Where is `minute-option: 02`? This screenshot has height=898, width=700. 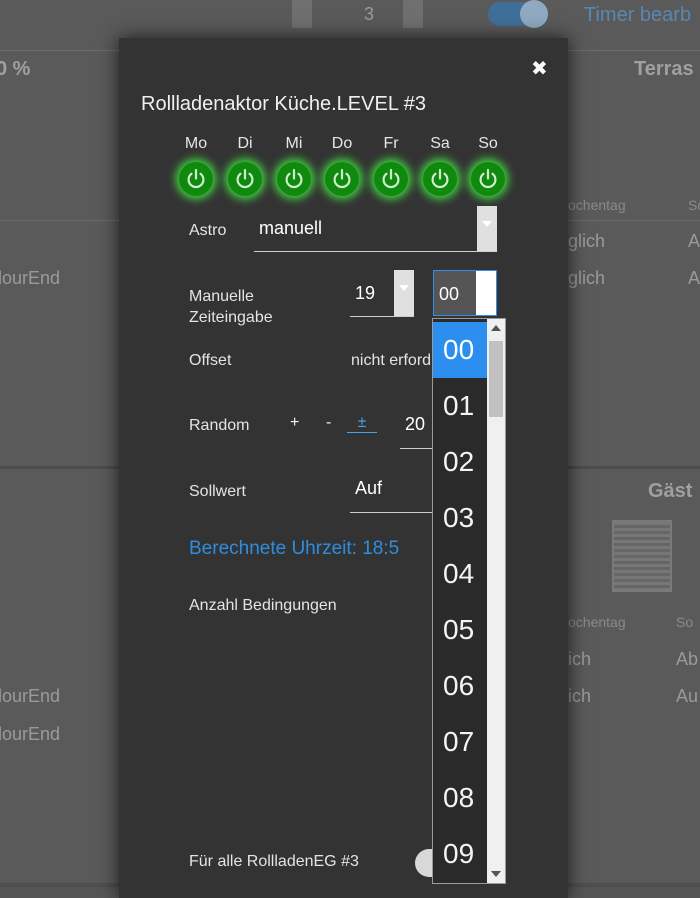 minute-option: 02 is located at coordinates (460, 462).